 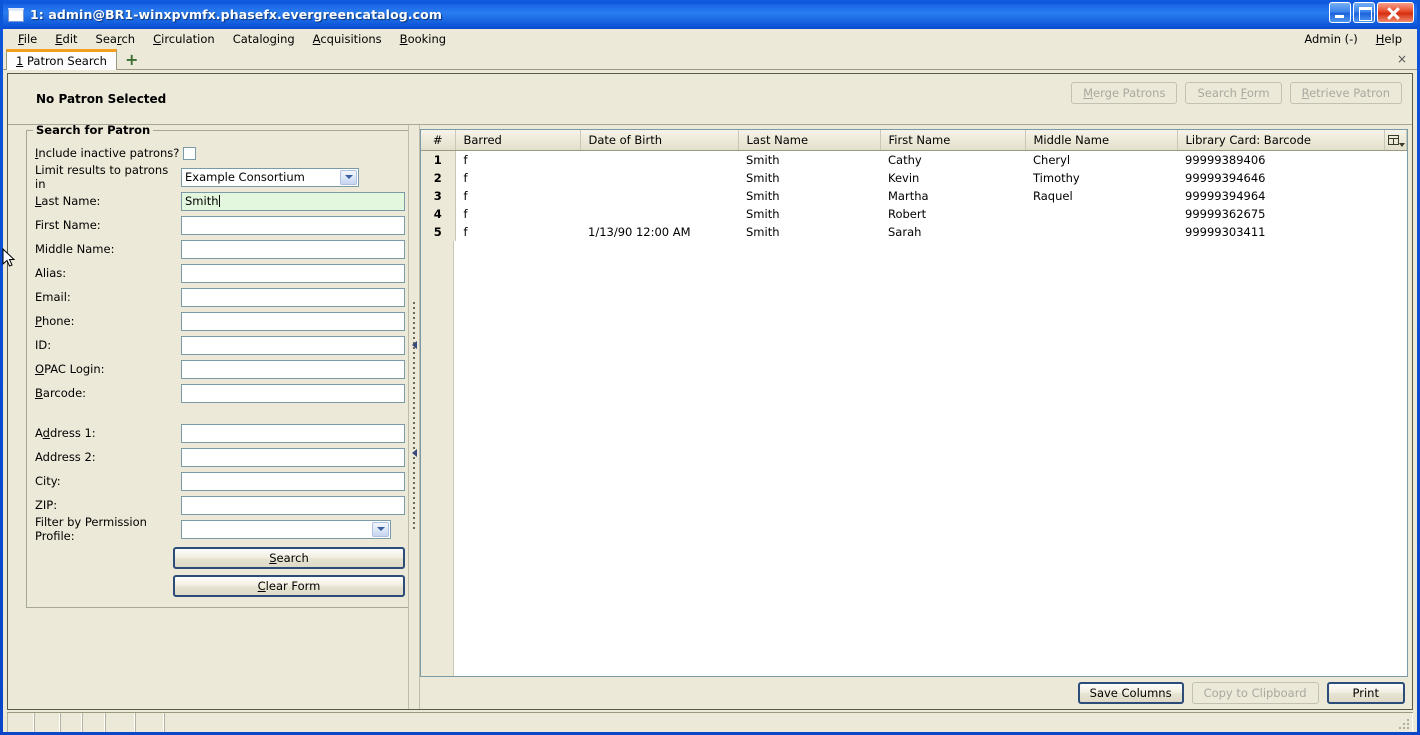 I want to click on menu-cataloging: Cataloging, so click(x=264, y=39).